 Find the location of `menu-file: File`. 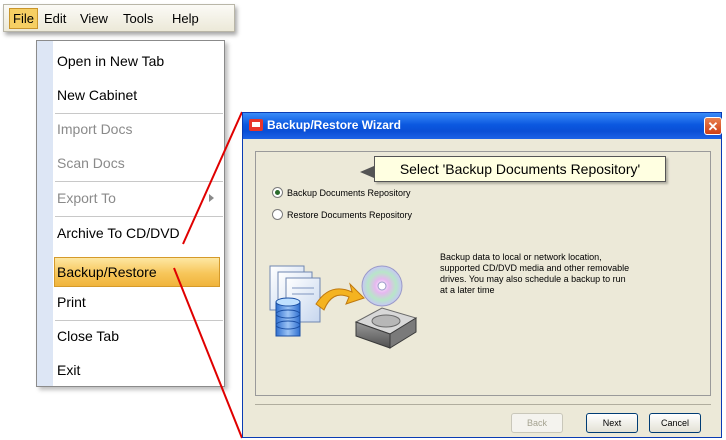

menu-file: File is located at coordinates (23, 18).